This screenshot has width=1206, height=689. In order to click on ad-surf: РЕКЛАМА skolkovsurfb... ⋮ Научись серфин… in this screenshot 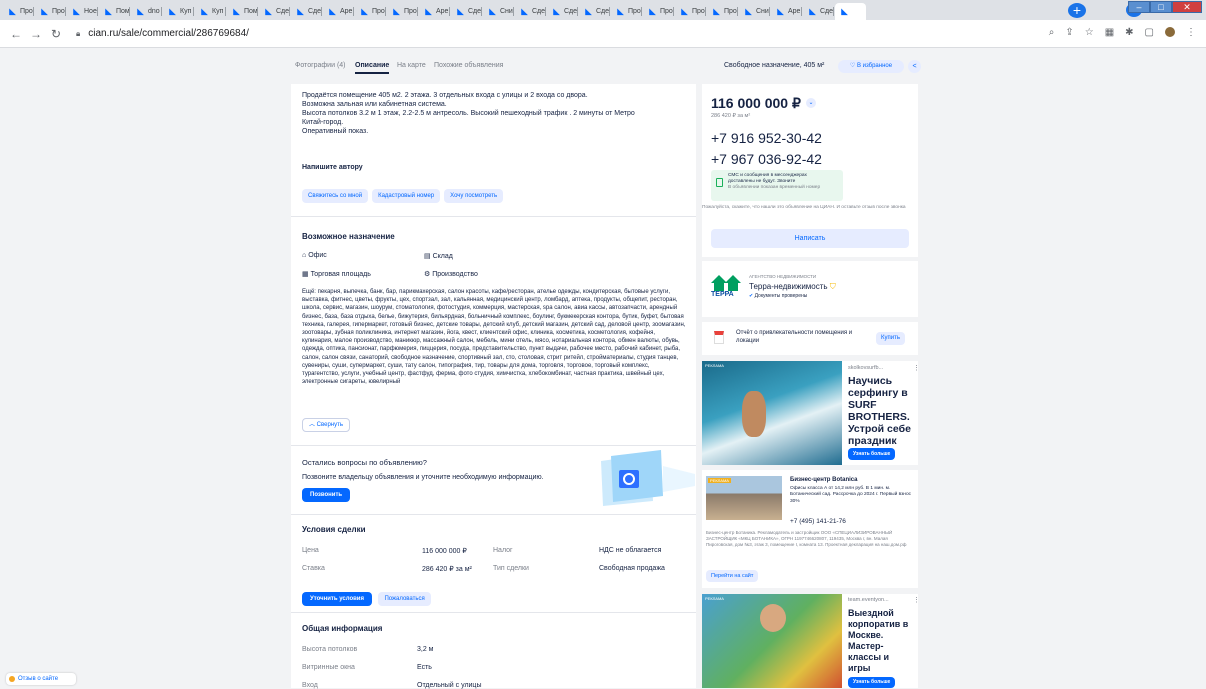, I will do `click(811, 413)`.